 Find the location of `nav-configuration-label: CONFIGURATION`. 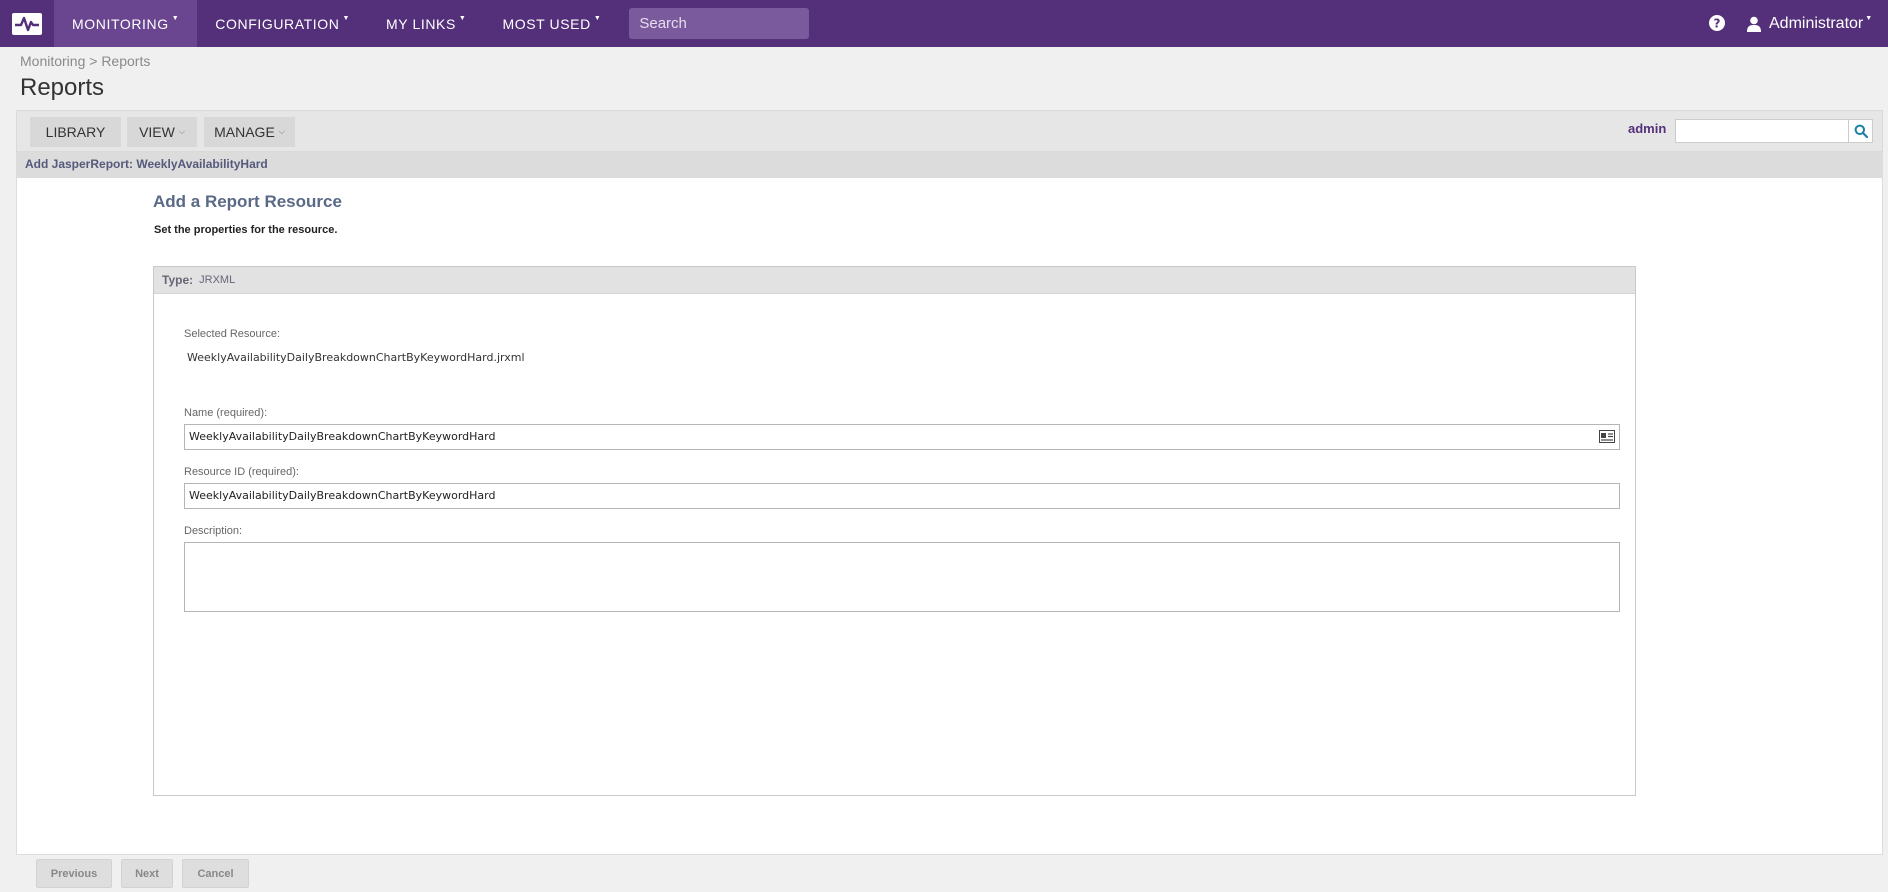

nav-configuration-label: CONFIGURATION is located at coordinates (277, 23).